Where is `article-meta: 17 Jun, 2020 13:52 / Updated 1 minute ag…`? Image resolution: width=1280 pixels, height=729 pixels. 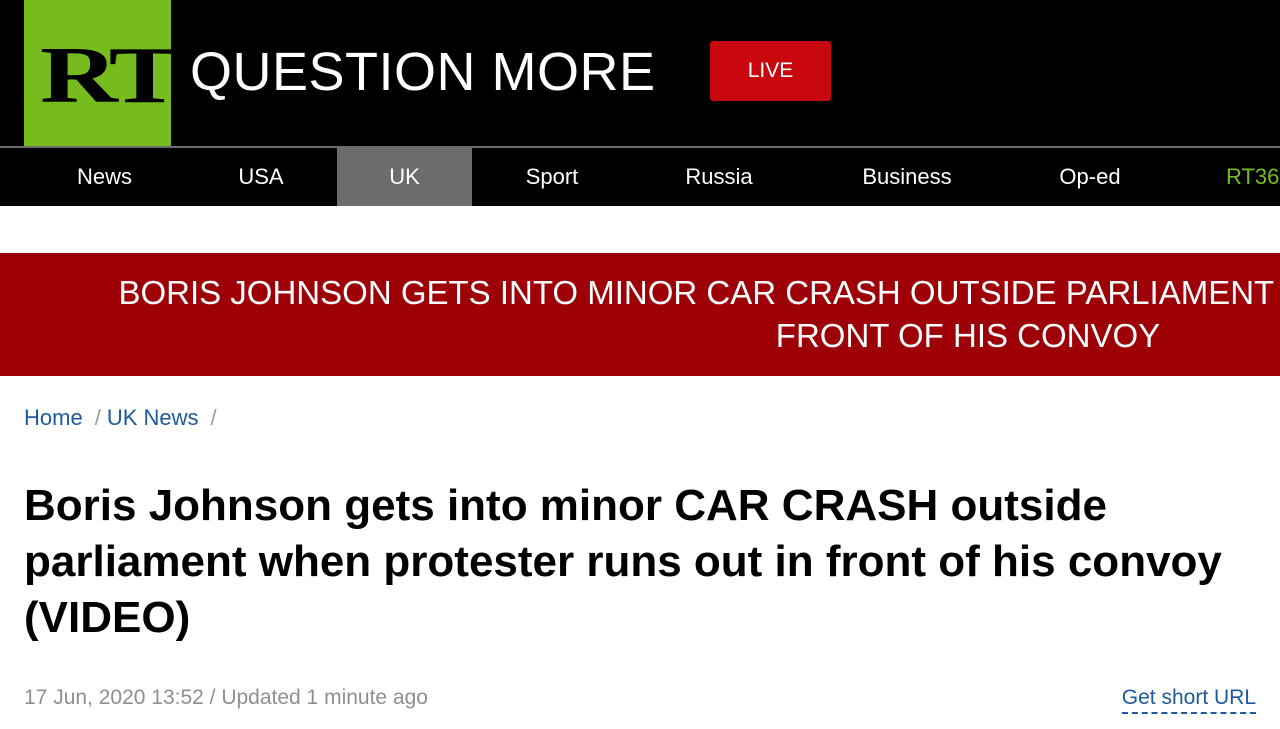 article-meta: 17 Jun, 2020 13:52 / Updated 1 minute ag… is located at coordinates (226, 697).